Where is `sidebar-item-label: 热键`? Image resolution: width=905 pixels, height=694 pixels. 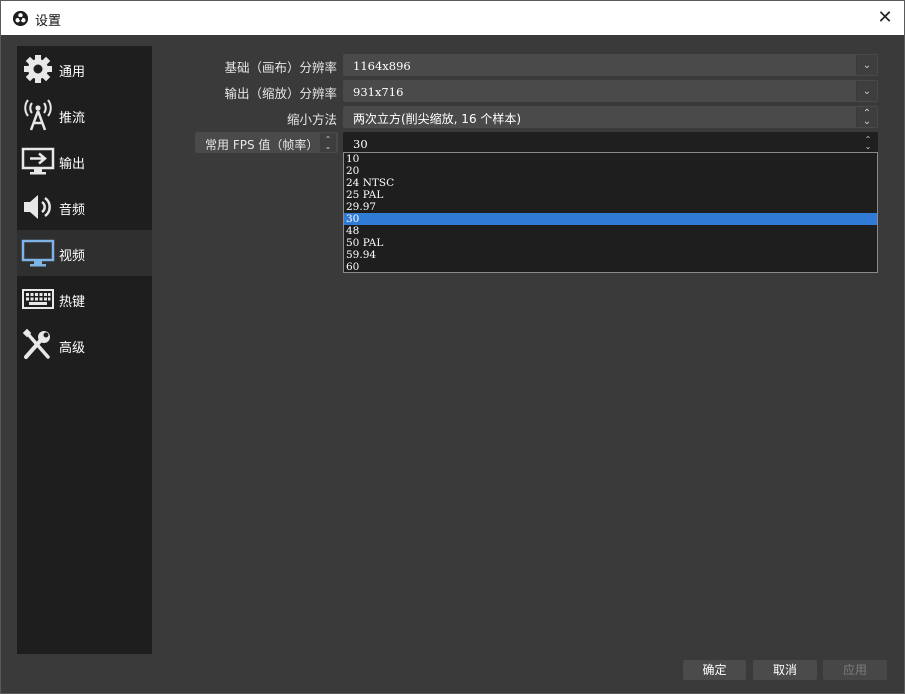
sidebar-item-label: 热键 is located at coordinates (72, 300).